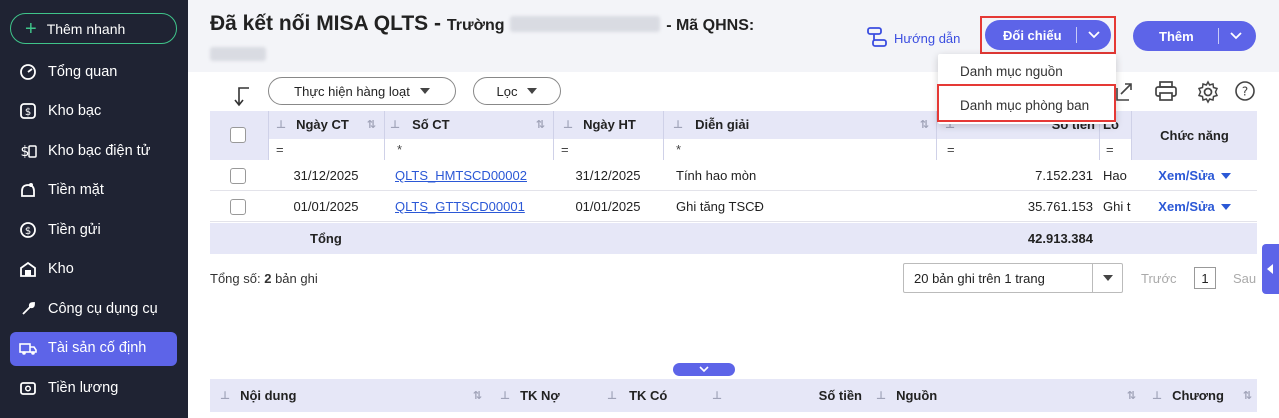 The width and height of the screenshot is (1279, 418). Describe the element at coordinates (609, 124) in the screenshot. I see `col-label: Ngày HT` at that location.